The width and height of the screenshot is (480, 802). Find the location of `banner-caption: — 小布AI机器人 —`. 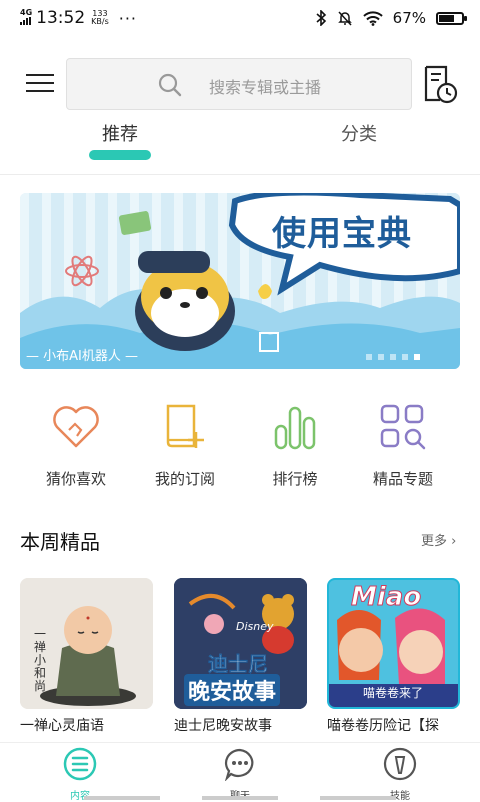

banner-caption: — 小布AI机器人 — is located at coordinates (82, 356).